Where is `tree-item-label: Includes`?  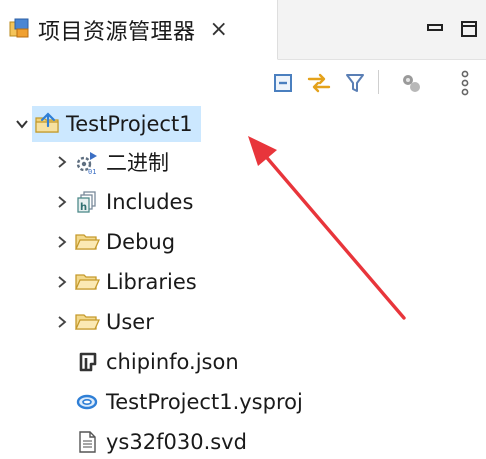
tree-item-label: Includes is located at coordinates (150, 202).